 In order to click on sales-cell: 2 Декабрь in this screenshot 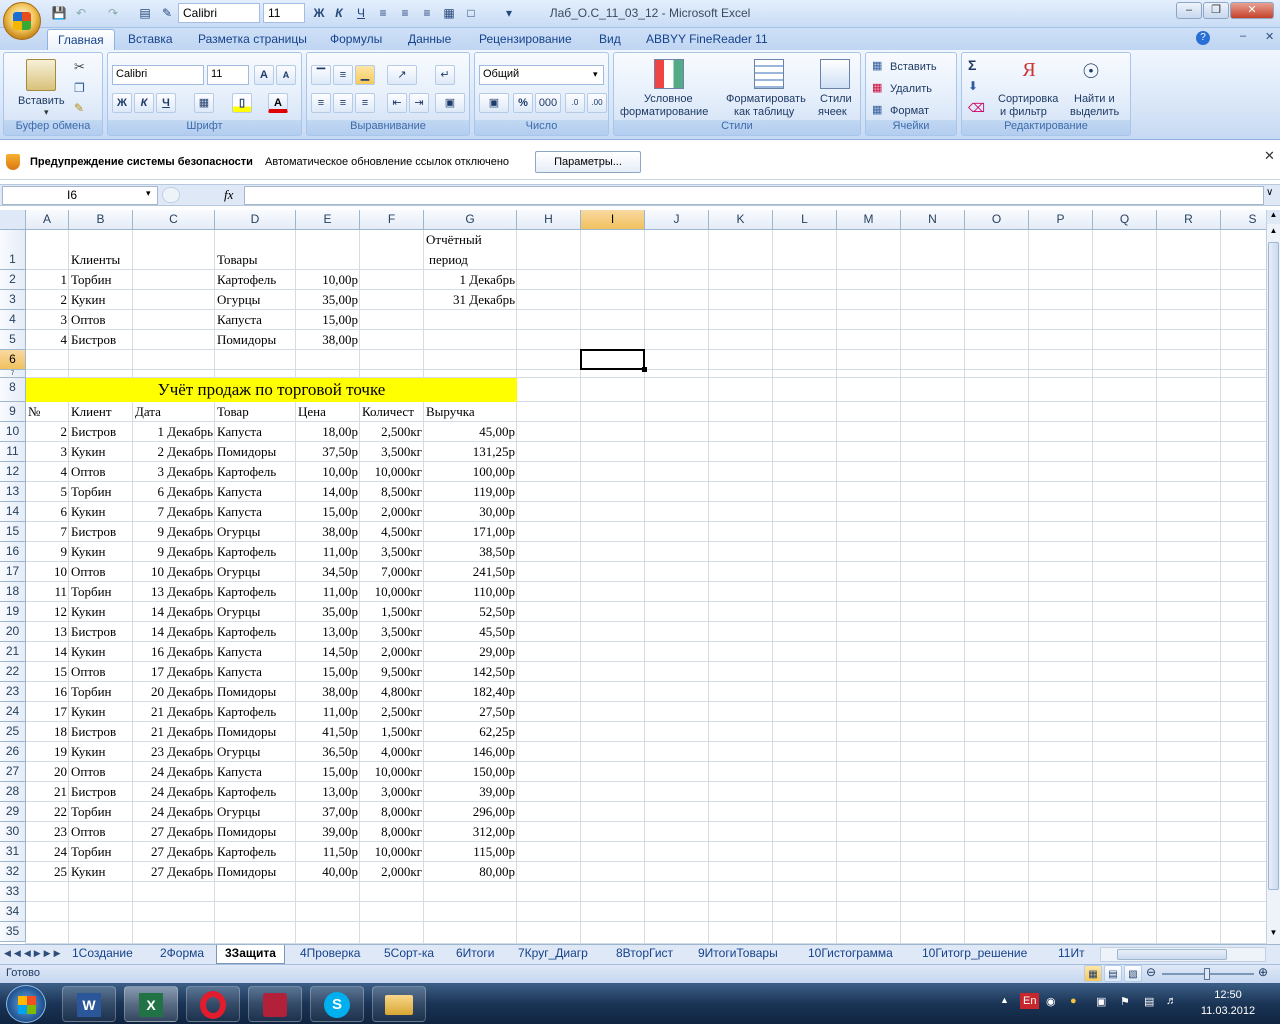, I will do `click(174, 452)`.